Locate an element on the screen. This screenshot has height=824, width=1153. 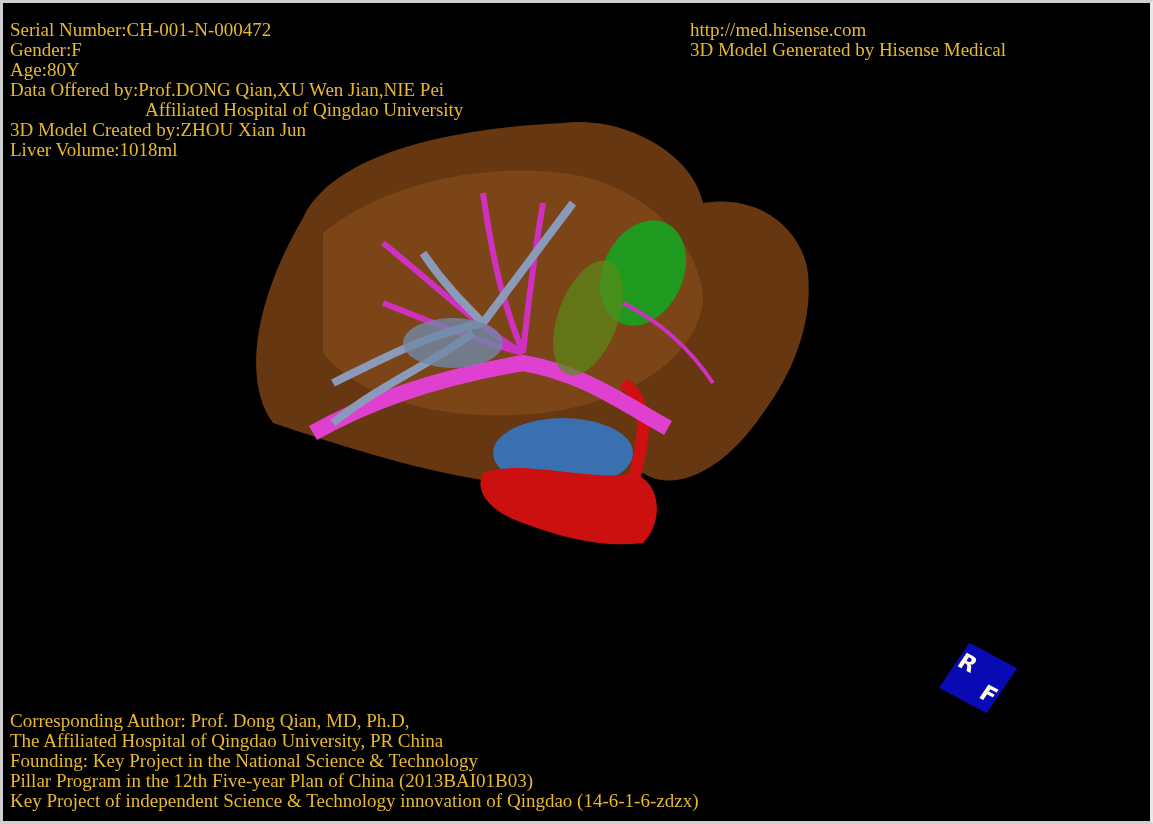
credit-text: Pillar Program in the 12th Five-year Plan of China (2013BAI01B03) is located at coordinates (271, 780).